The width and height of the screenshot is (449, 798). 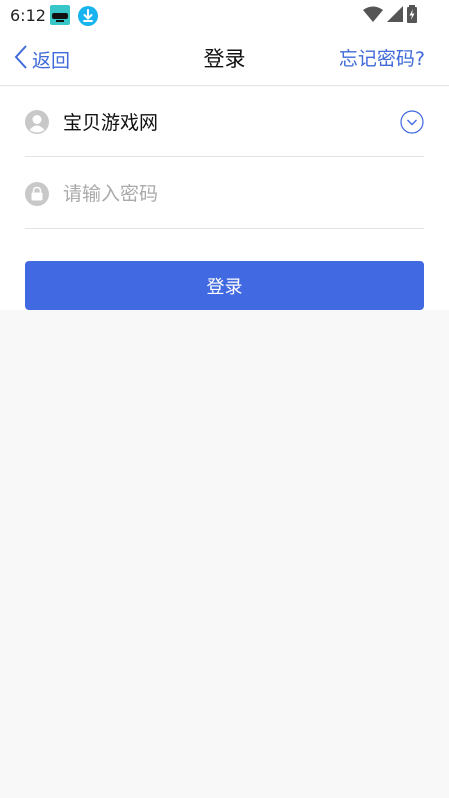 What do you see at coordinates (243, 193) in the screenshot?
I see `password-input` at bounding box center [243, 193].